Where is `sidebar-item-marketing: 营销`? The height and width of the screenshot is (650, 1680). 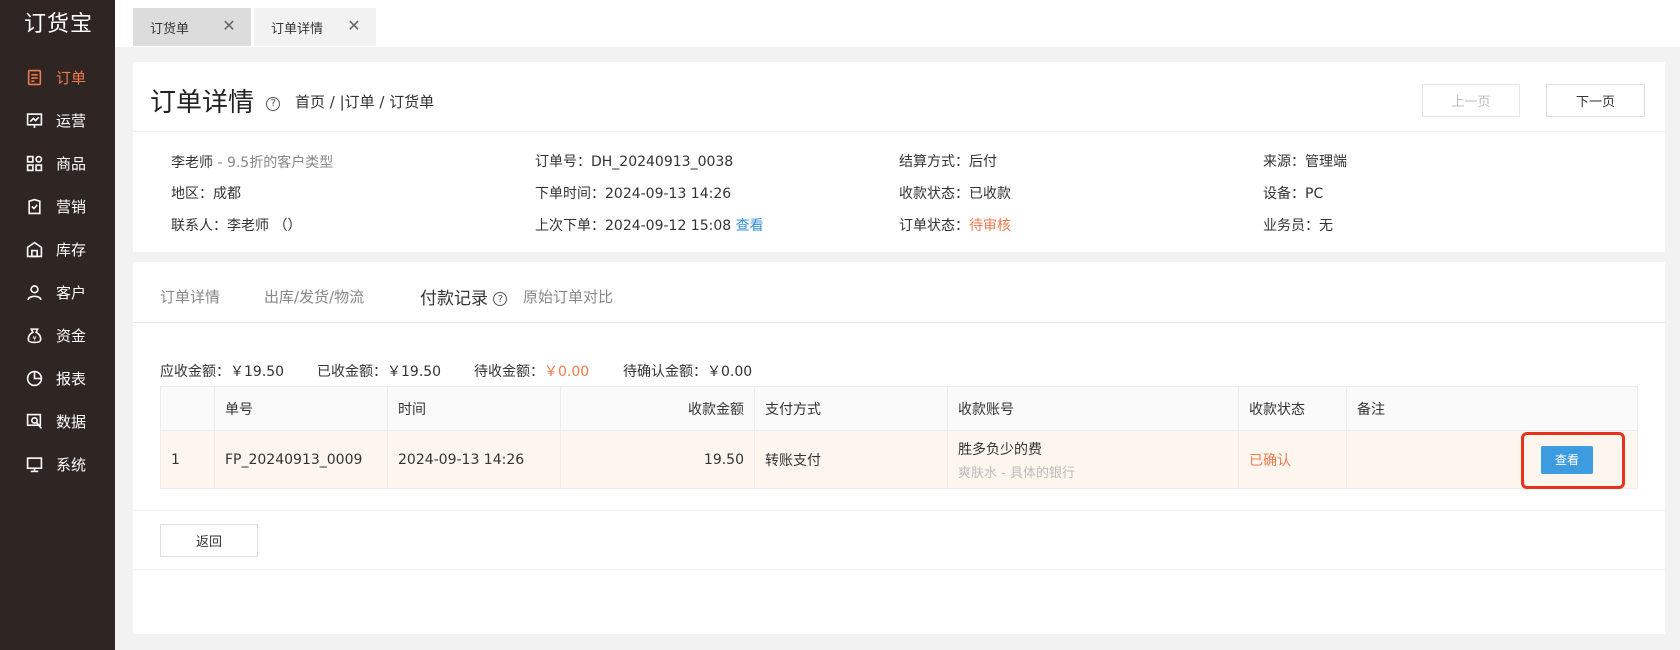
sidebar-item-marketing: 营销 is located at coordinates (57, 206).